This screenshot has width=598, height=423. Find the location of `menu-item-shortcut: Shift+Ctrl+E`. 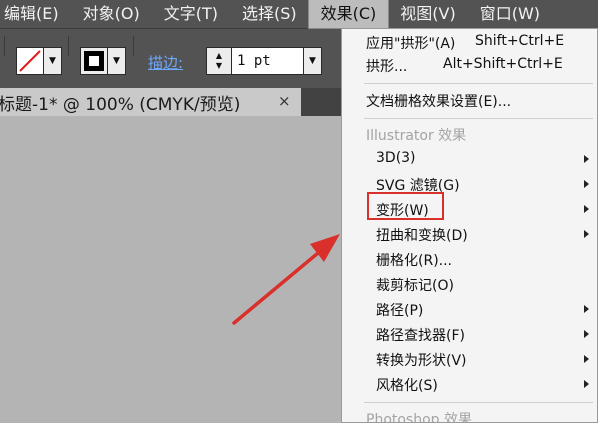

menu-item-shortcut: Shift+Ctrl+E is located at coordinates (520, 41).